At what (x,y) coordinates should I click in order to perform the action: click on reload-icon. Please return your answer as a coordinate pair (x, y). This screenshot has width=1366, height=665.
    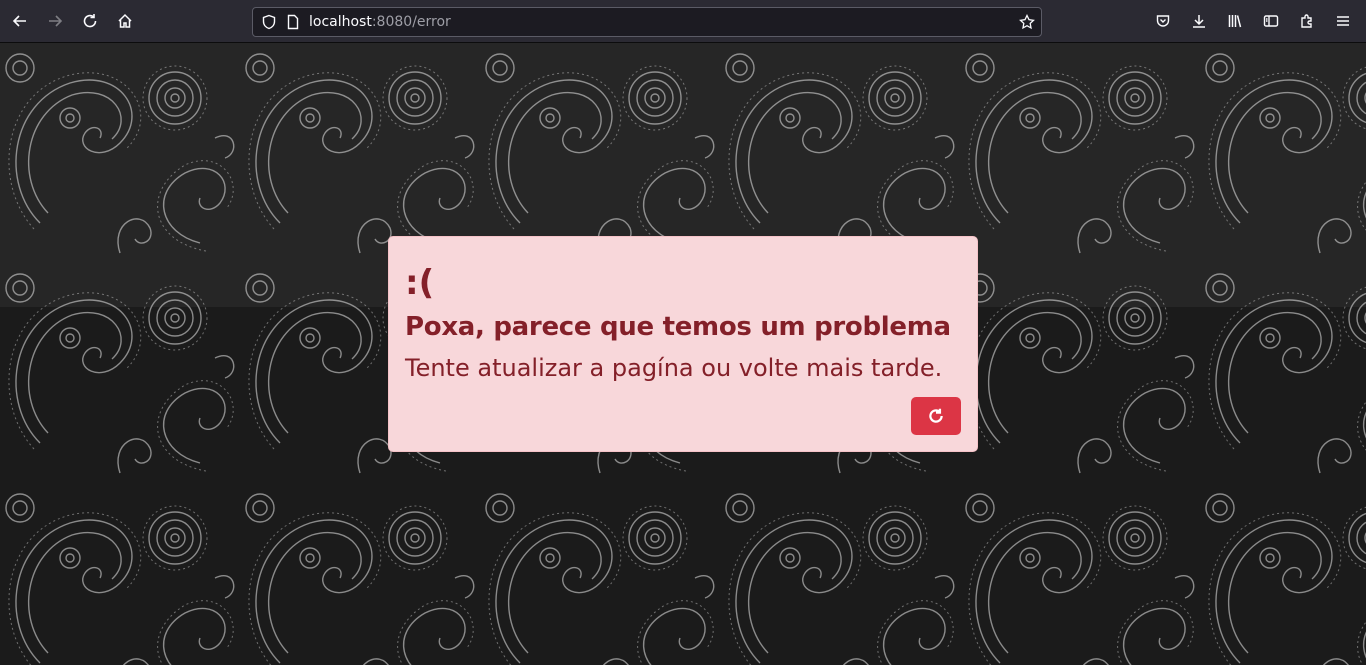
    Looking at the image, I should click on (90, 21).